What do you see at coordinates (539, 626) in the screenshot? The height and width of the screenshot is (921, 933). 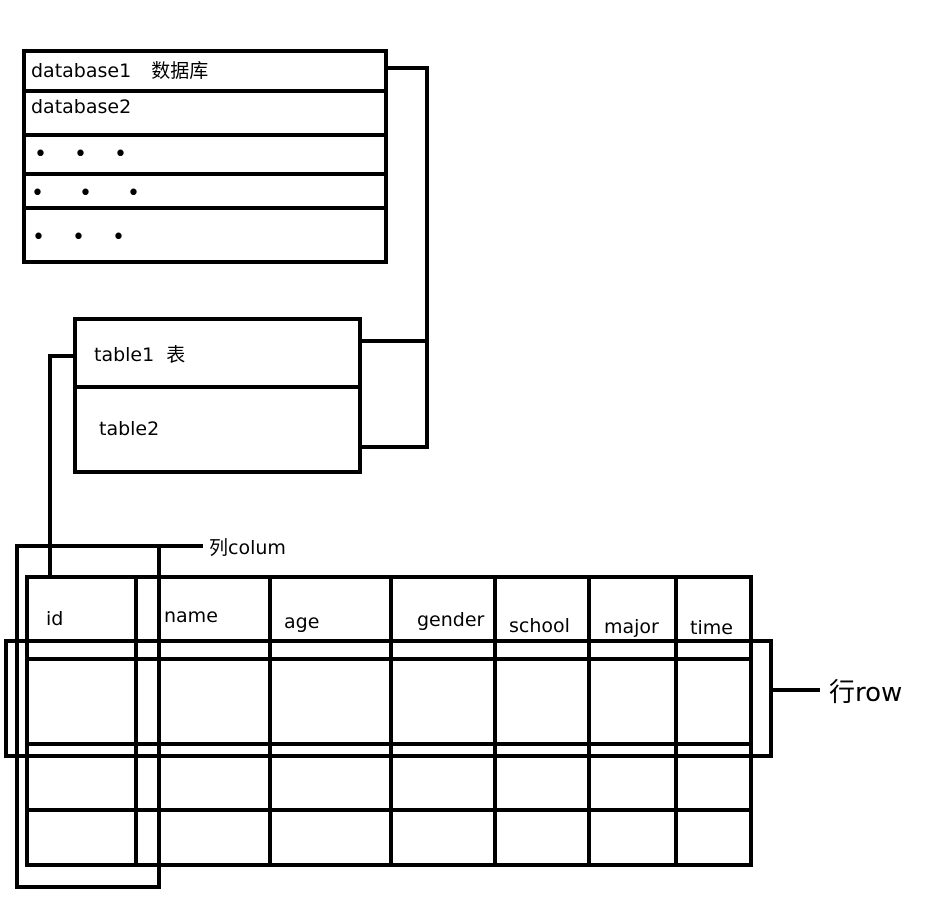 I see `header-cell: school` at bounding box center [539, 626].